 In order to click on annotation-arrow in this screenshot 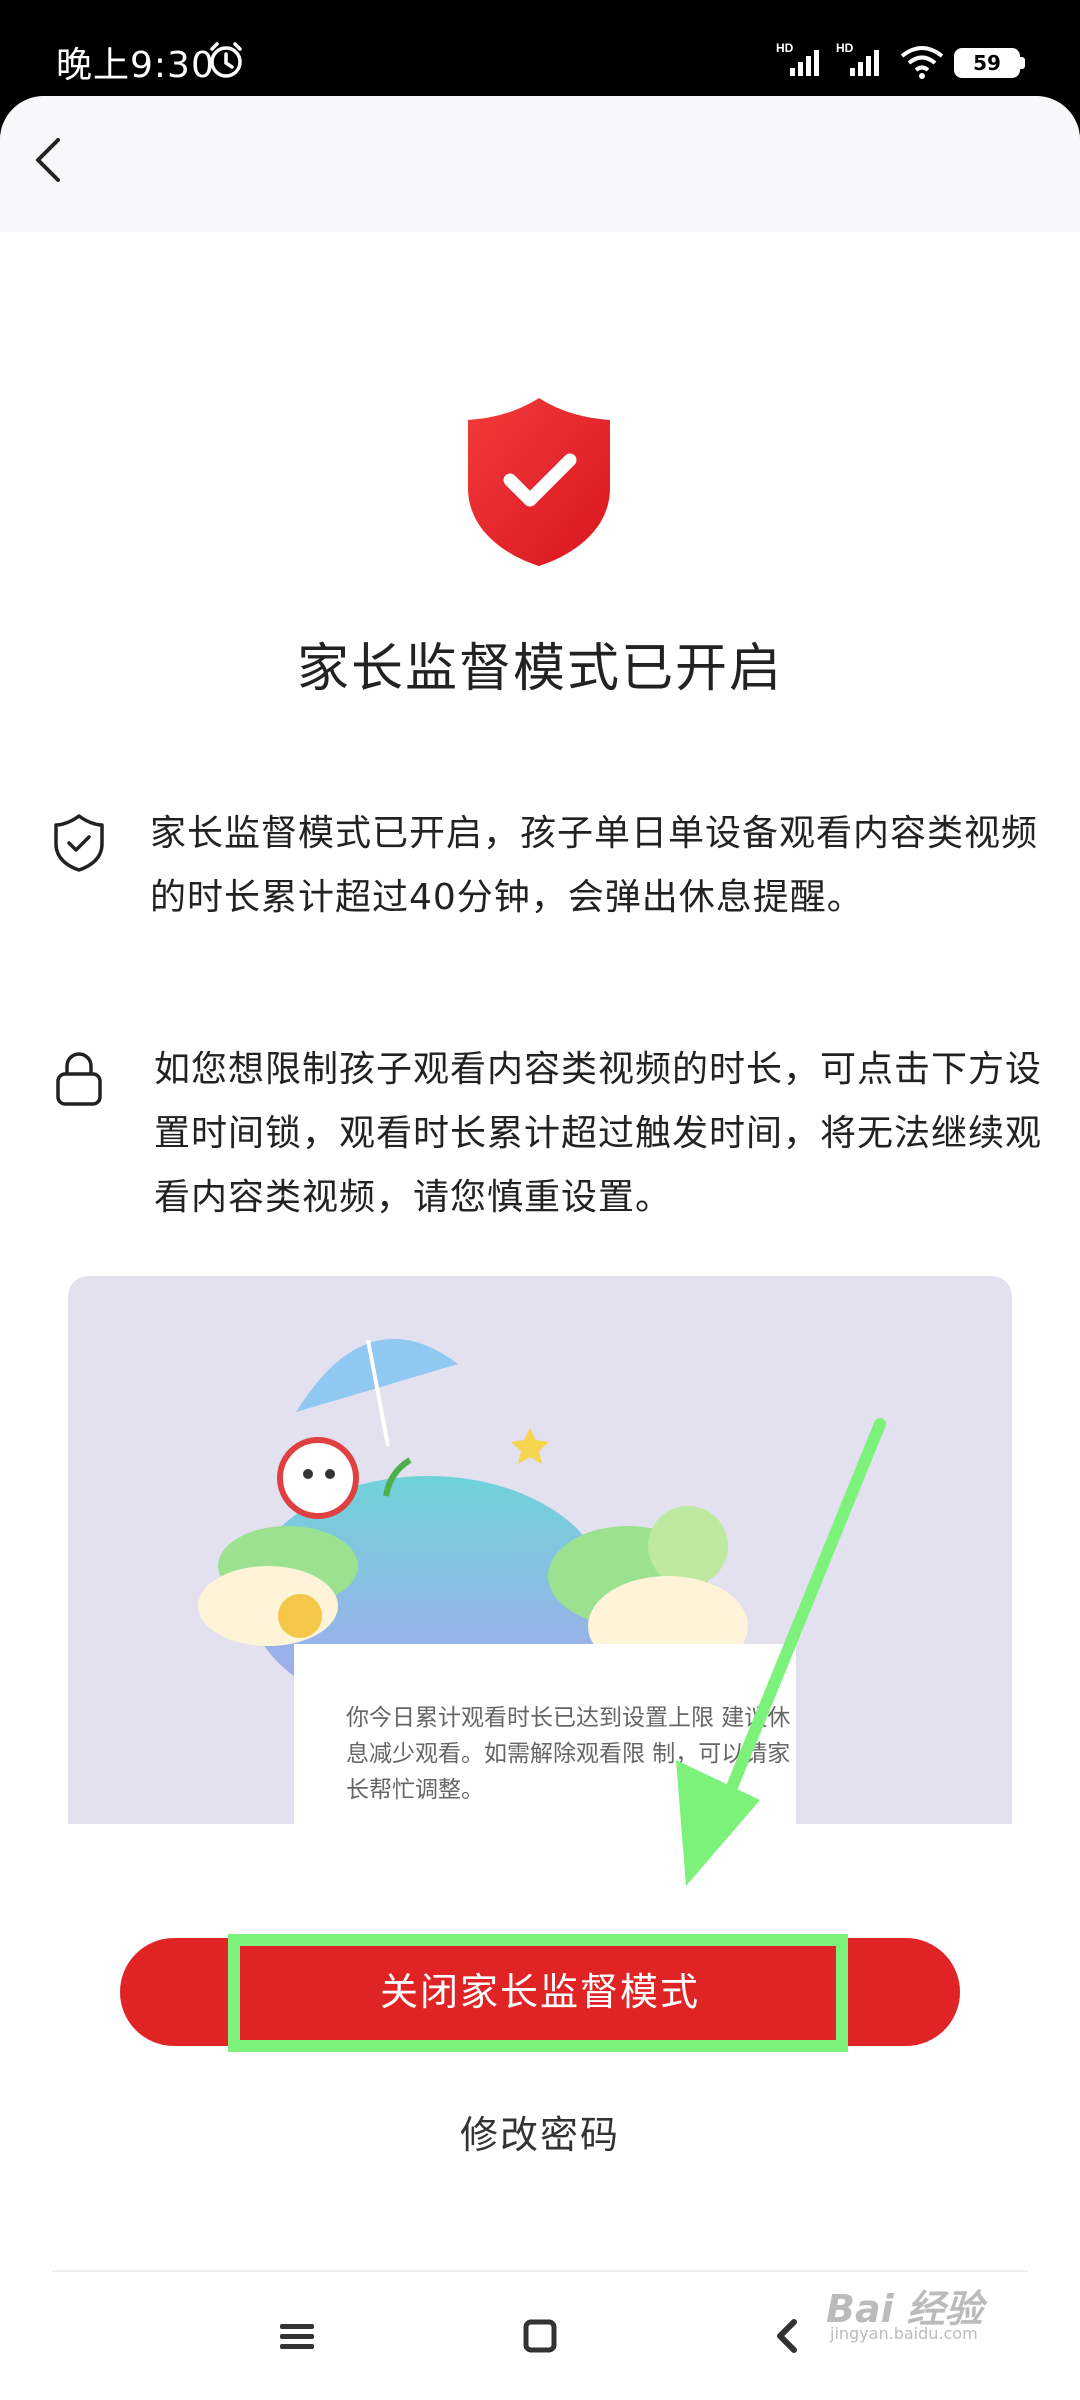, I will do `click(781, 1652)`.